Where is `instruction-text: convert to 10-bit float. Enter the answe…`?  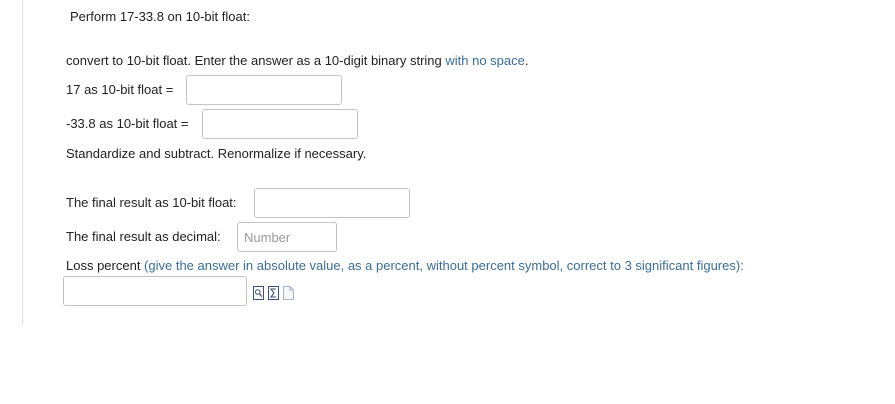
instruction-text: convert to 10-bit float. Enter the answe… is located at coordinates (256, 60).